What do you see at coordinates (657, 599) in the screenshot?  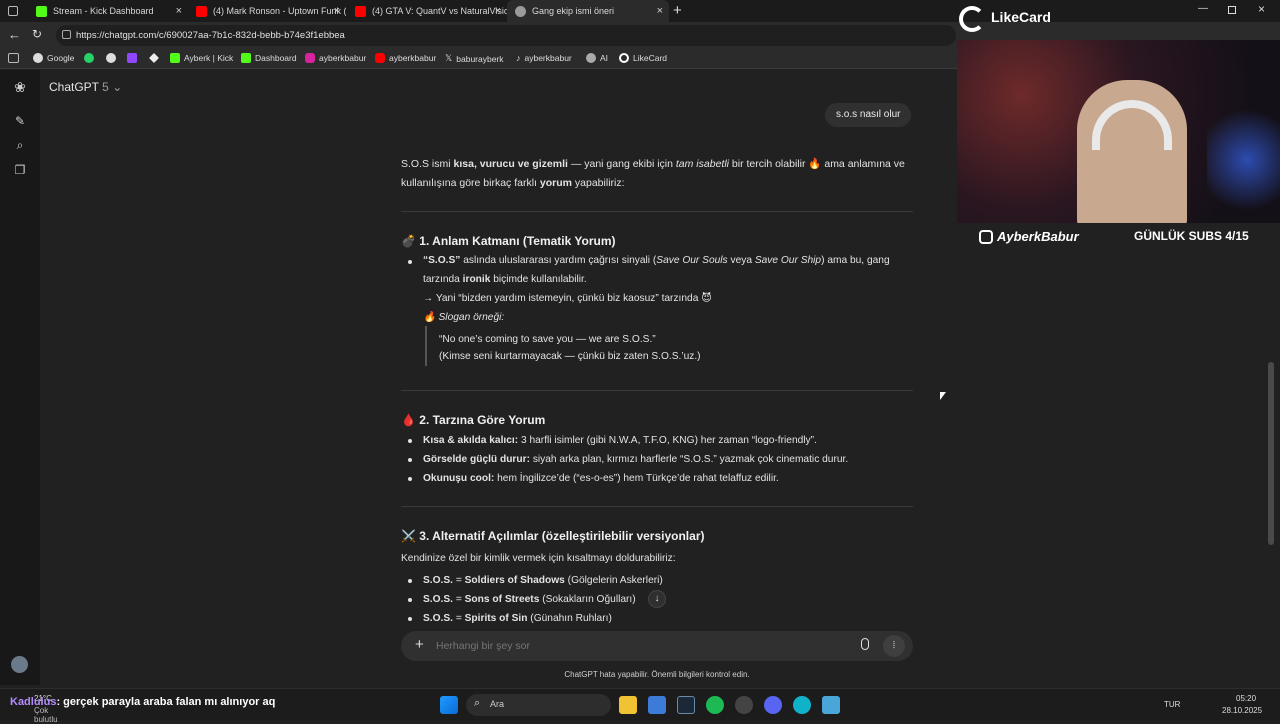 I see `scroll-to-bottom-button: ↓` at bounding box center [657, 599].